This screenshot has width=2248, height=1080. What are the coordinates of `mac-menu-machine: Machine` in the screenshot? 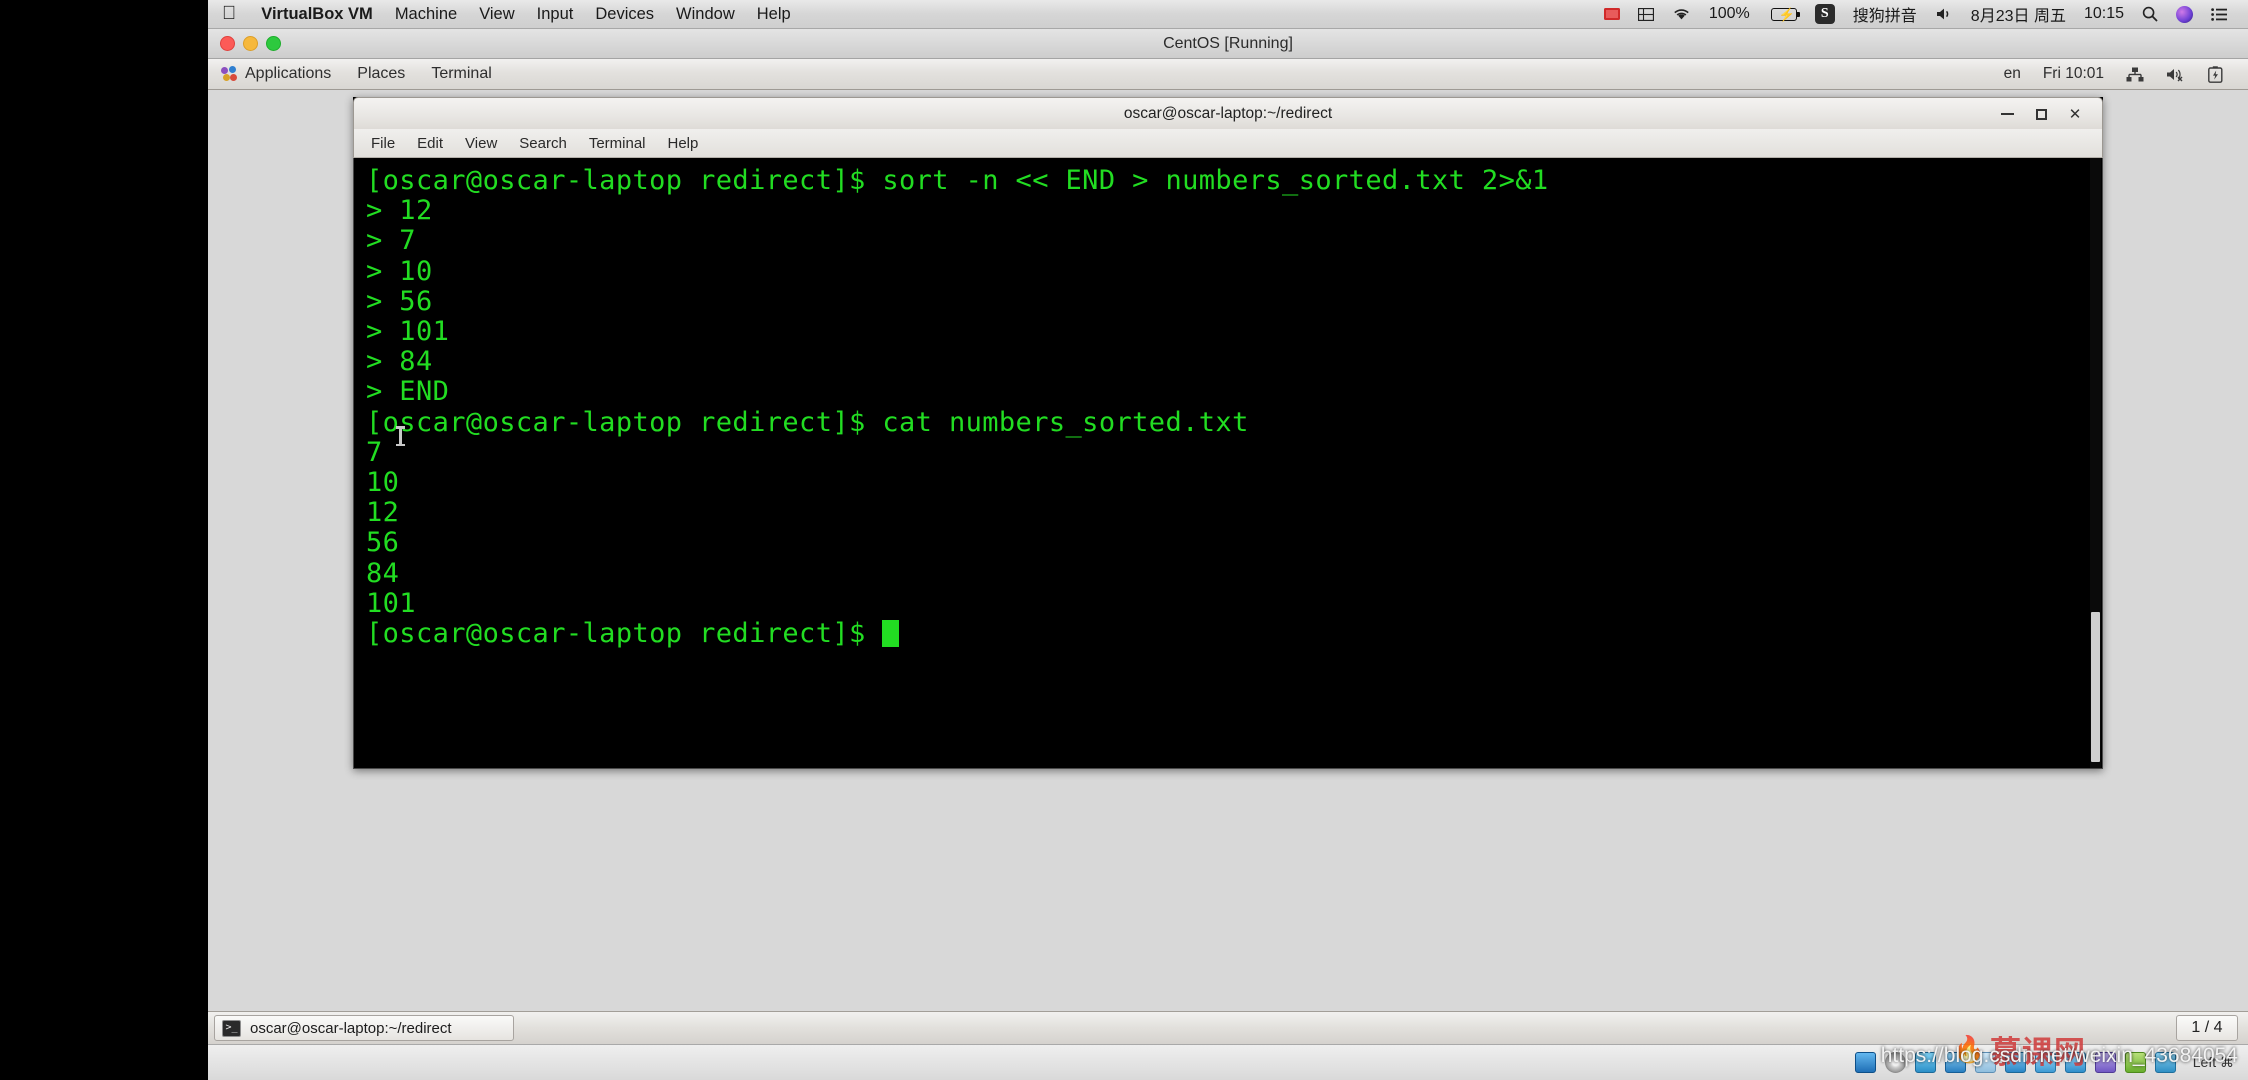 It's located at (426, 14).